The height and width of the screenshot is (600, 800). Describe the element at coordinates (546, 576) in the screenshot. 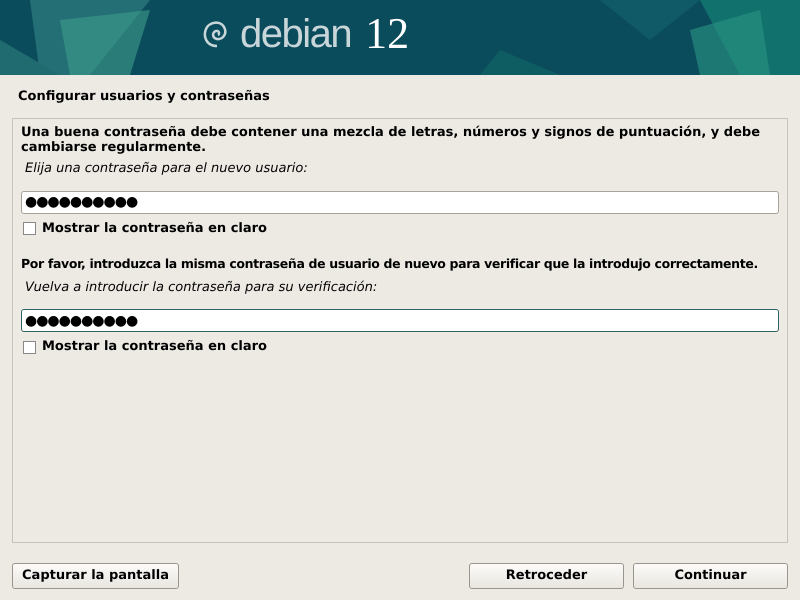

I see `back-button: Retroceder` at that location.